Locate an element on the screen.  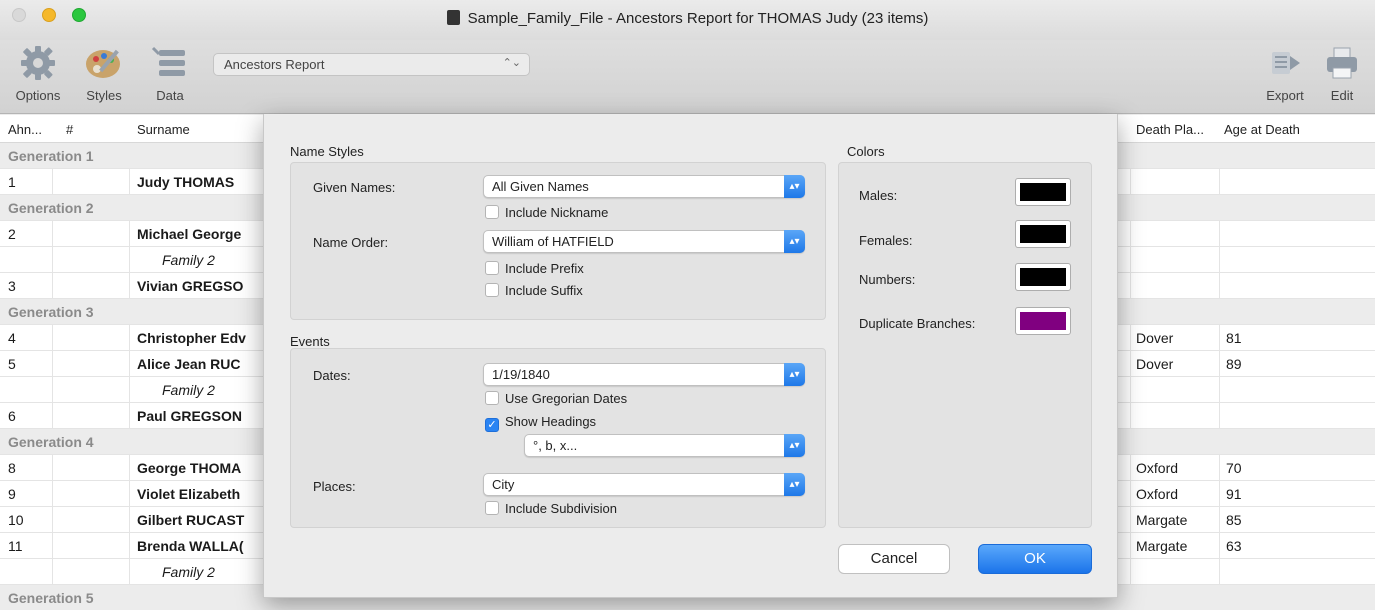
gear-icon is located at coordinates (38, 63).